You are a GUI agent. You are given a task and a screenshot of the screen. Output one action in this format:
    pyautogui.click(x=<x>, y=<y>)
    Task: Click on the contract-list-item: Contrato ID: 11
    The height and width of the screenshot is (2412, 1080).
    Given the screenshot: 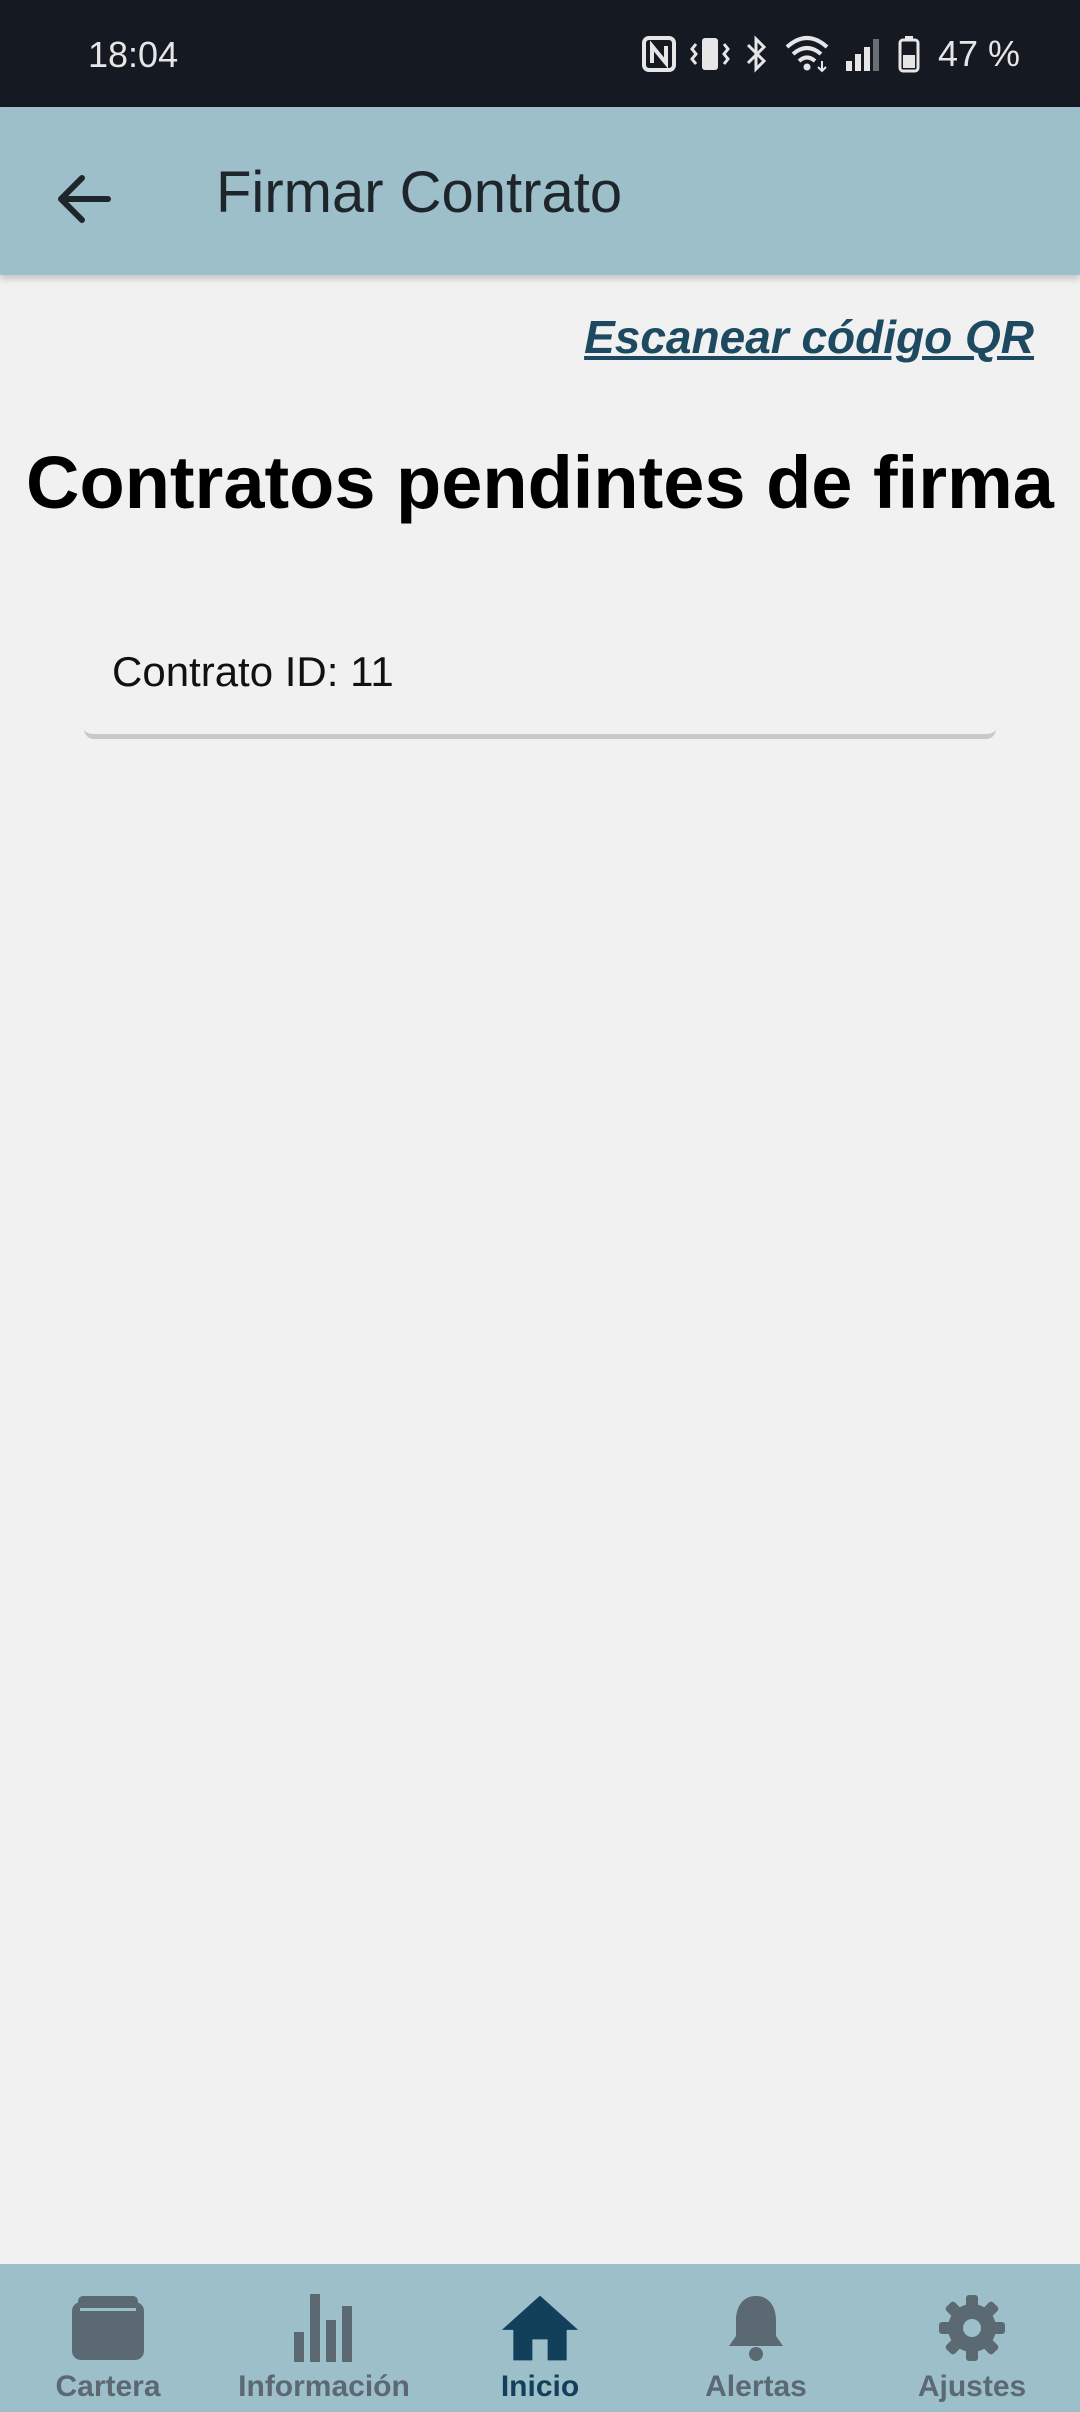 What is the action you would take?
    pyautogui.click(x=540, y=684)
    